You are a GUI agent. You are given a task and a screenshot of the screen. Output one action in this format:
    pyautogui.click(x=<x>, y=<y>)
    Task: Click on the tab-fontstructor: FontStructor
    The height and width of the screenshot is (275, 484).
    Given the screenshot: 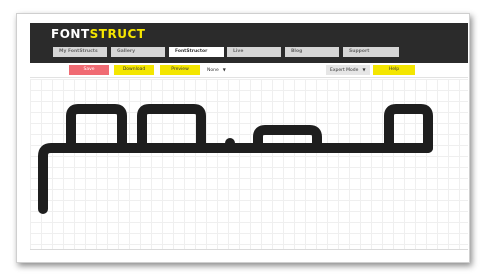 What is the action you would take?
    pyautogui.click(x=196, y=52)
    